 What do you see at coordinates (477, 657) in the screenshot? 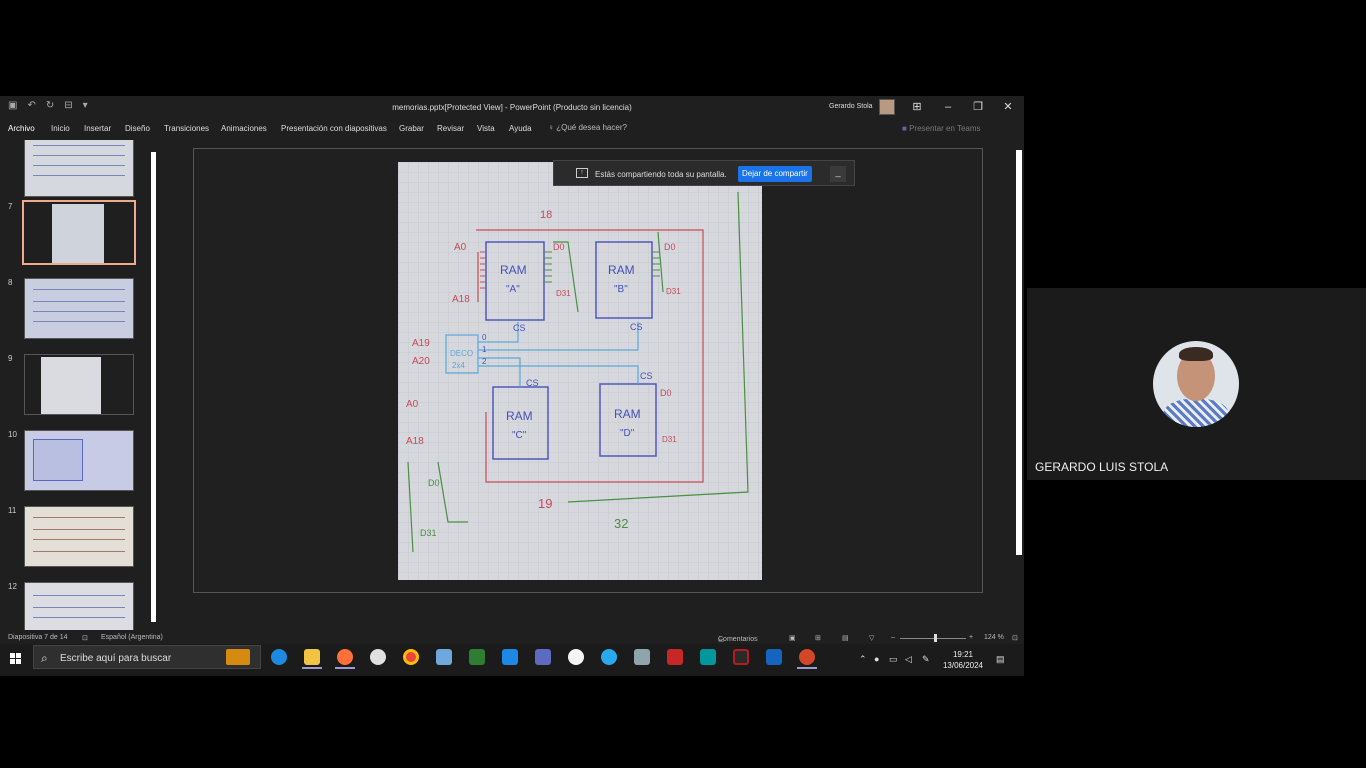
I see `spreadsheet-app-icon` at bounding box center [477, 657].